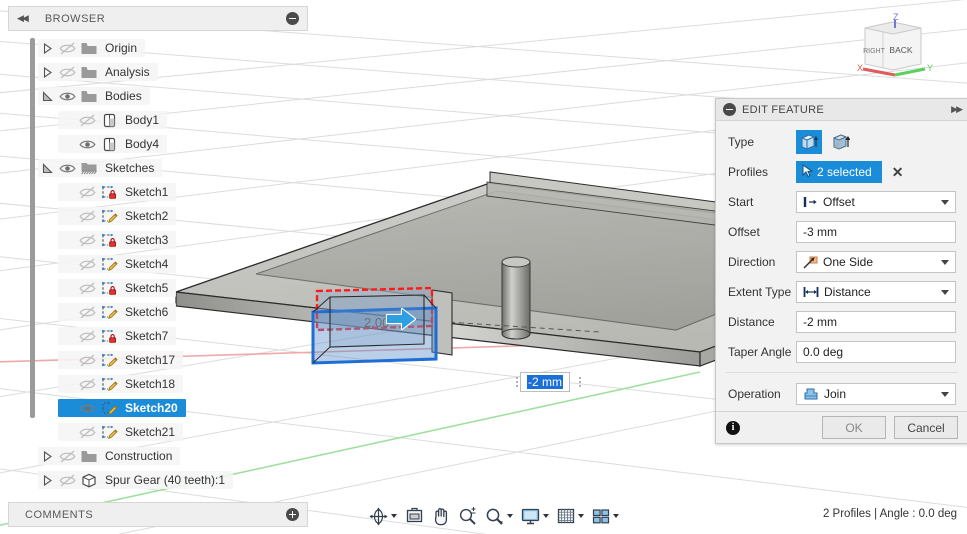  What do you see at coordinates (122, 408) in the screenshot?
I see `tree-item-chip: Sketch20` at bounding box center [122, 408].